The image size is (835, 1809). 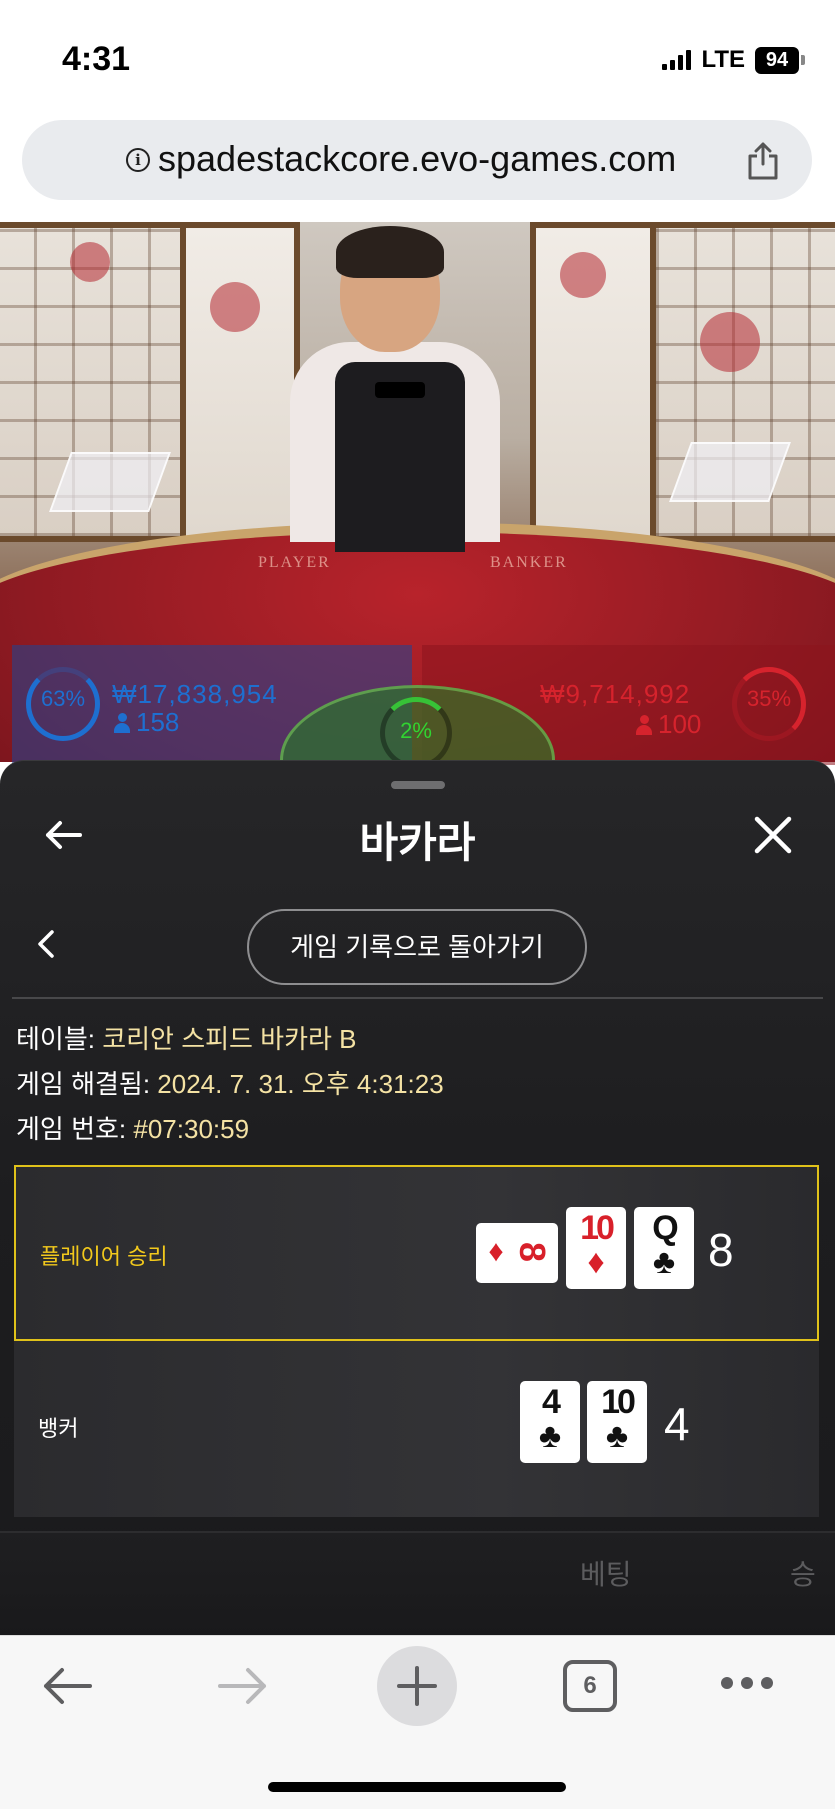 I want to click on signal-icon, so click(x=677, y=60).